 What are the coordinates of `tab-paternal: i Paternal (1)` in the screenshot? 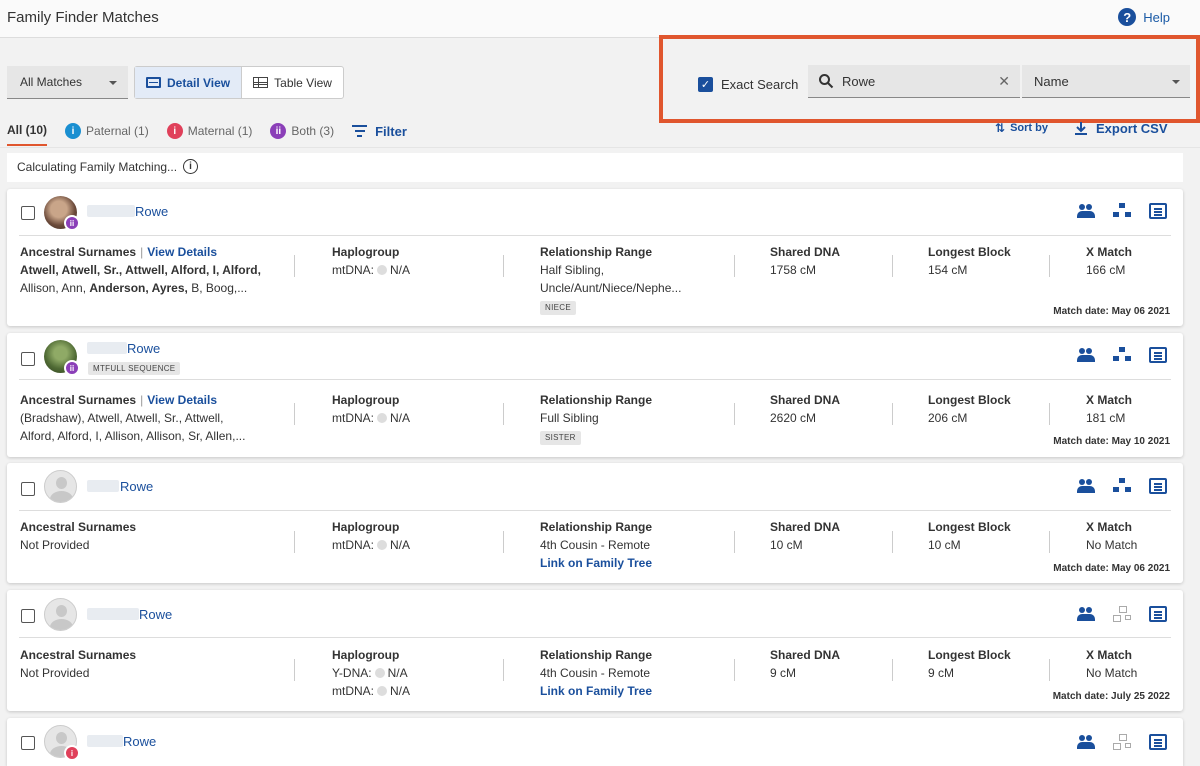 It's located at (107, 131).